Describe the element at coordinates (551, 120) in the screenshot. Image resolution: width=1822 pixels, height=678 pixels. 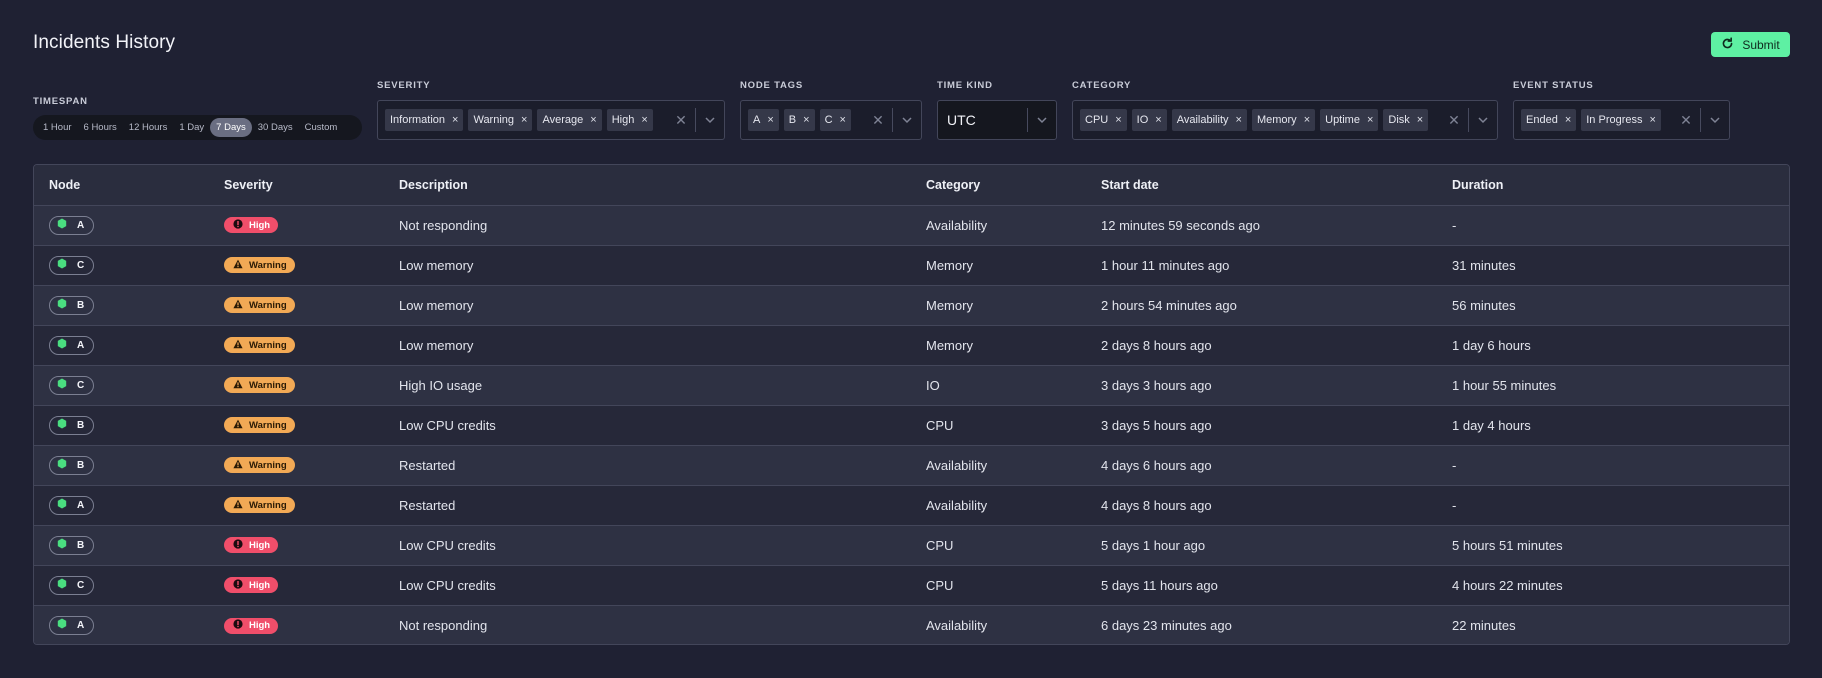
I see `severity-select: Information × Warning × Average × High × ✕` at that location.